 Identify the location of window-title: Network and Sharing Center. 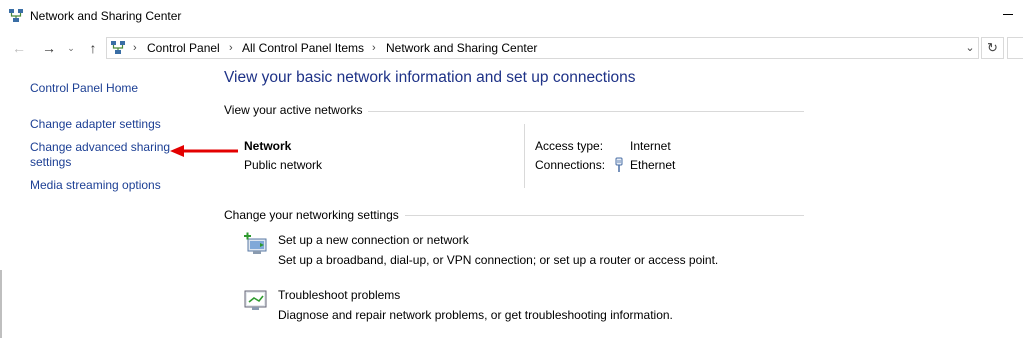
(106, 16).